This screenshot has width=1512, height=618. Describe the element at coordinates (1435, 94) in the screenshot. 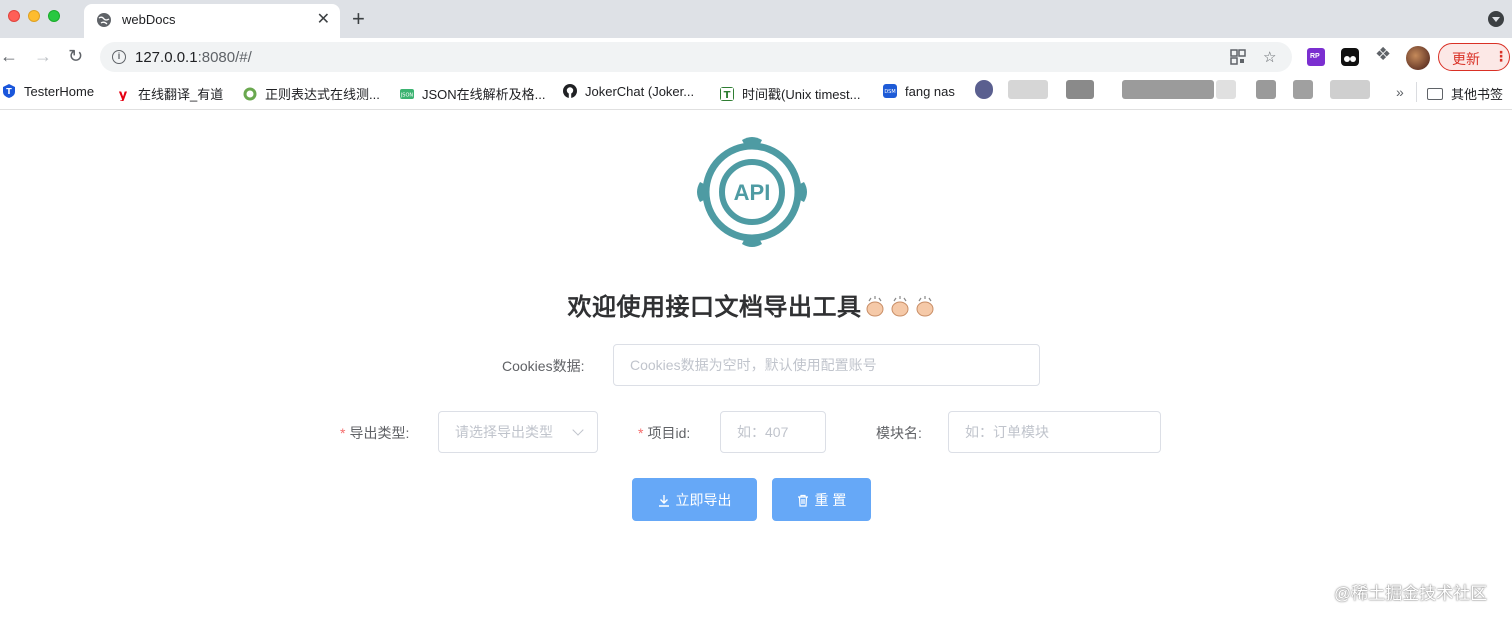

I see `folder-icon` at that location.